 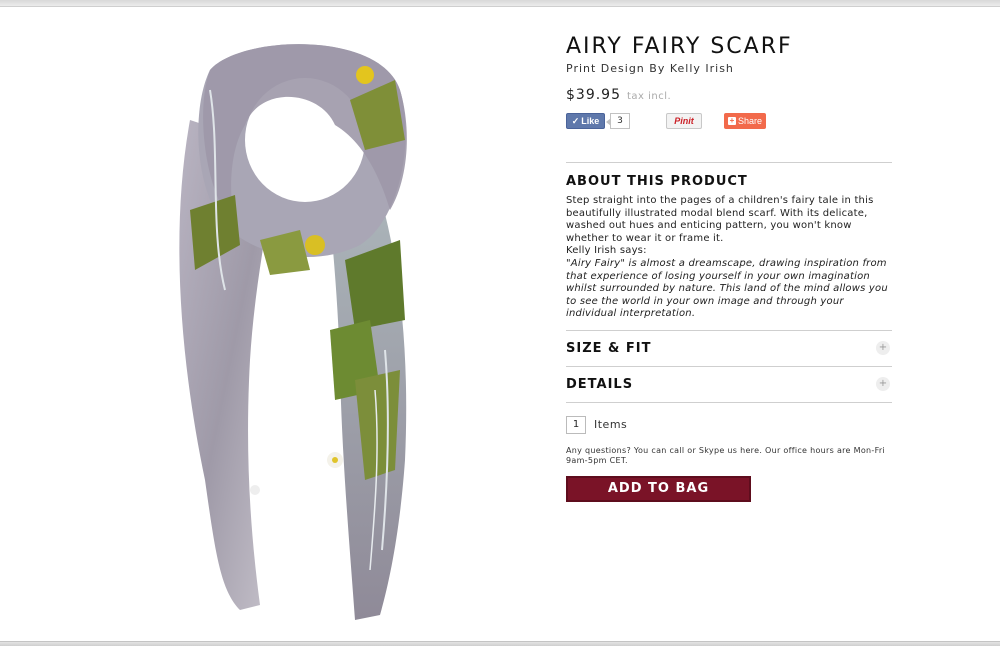 What do you see at coordinates (500, 643) in the screenshot?
I see `browser-bottom-edge` at bounding box center [500, 643].